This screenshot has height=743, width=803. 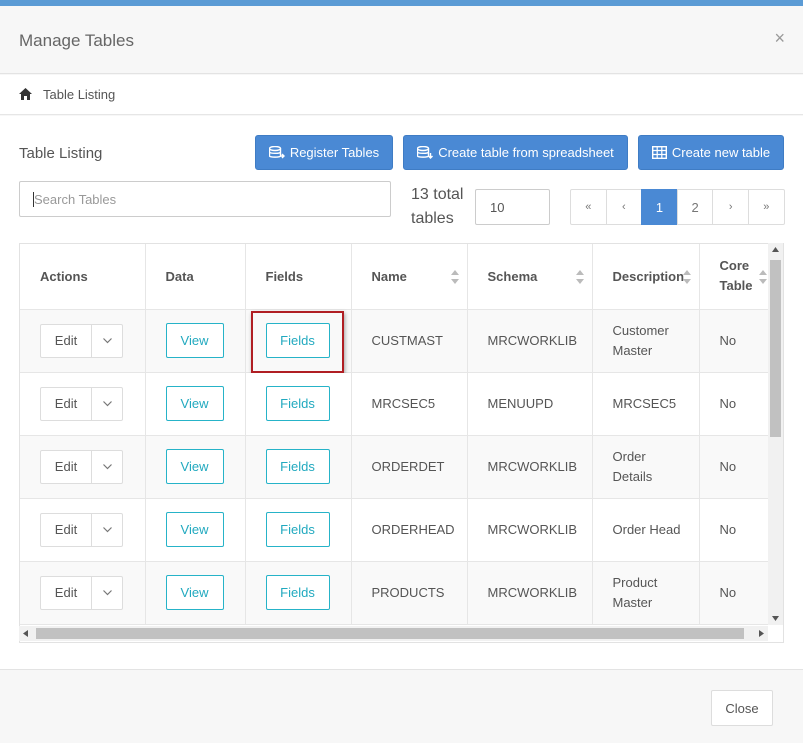 I want to click on description-line1: Product, so click(x=635, y=582).